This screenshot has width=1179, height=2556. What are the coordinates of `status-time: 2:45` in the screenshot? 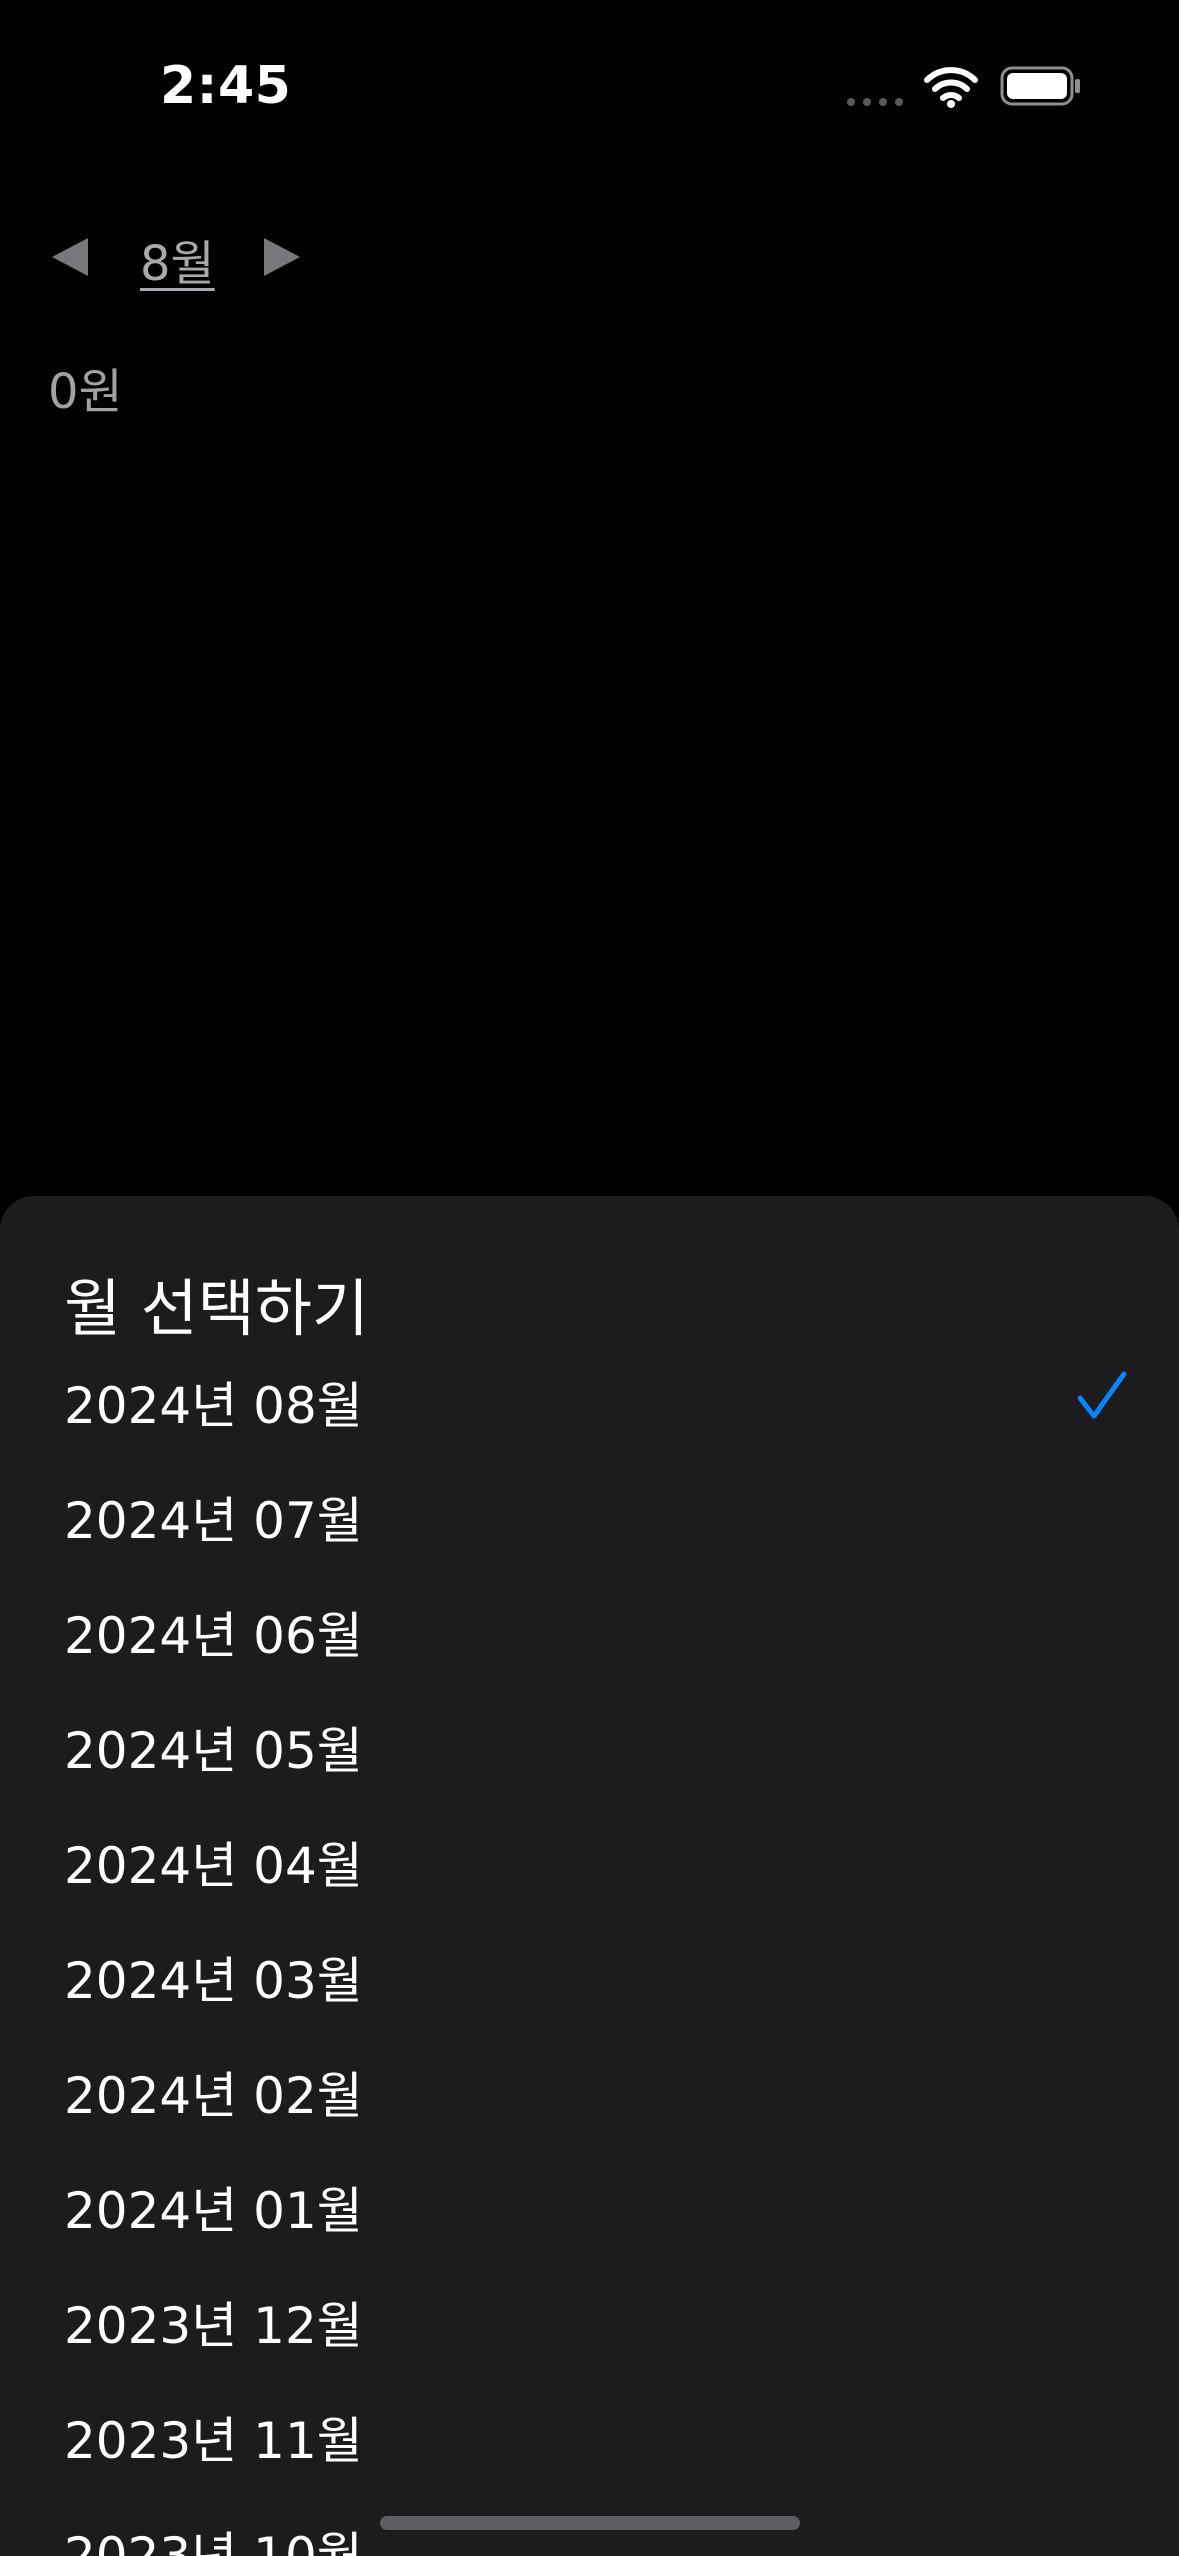 It's located at (226, 86).